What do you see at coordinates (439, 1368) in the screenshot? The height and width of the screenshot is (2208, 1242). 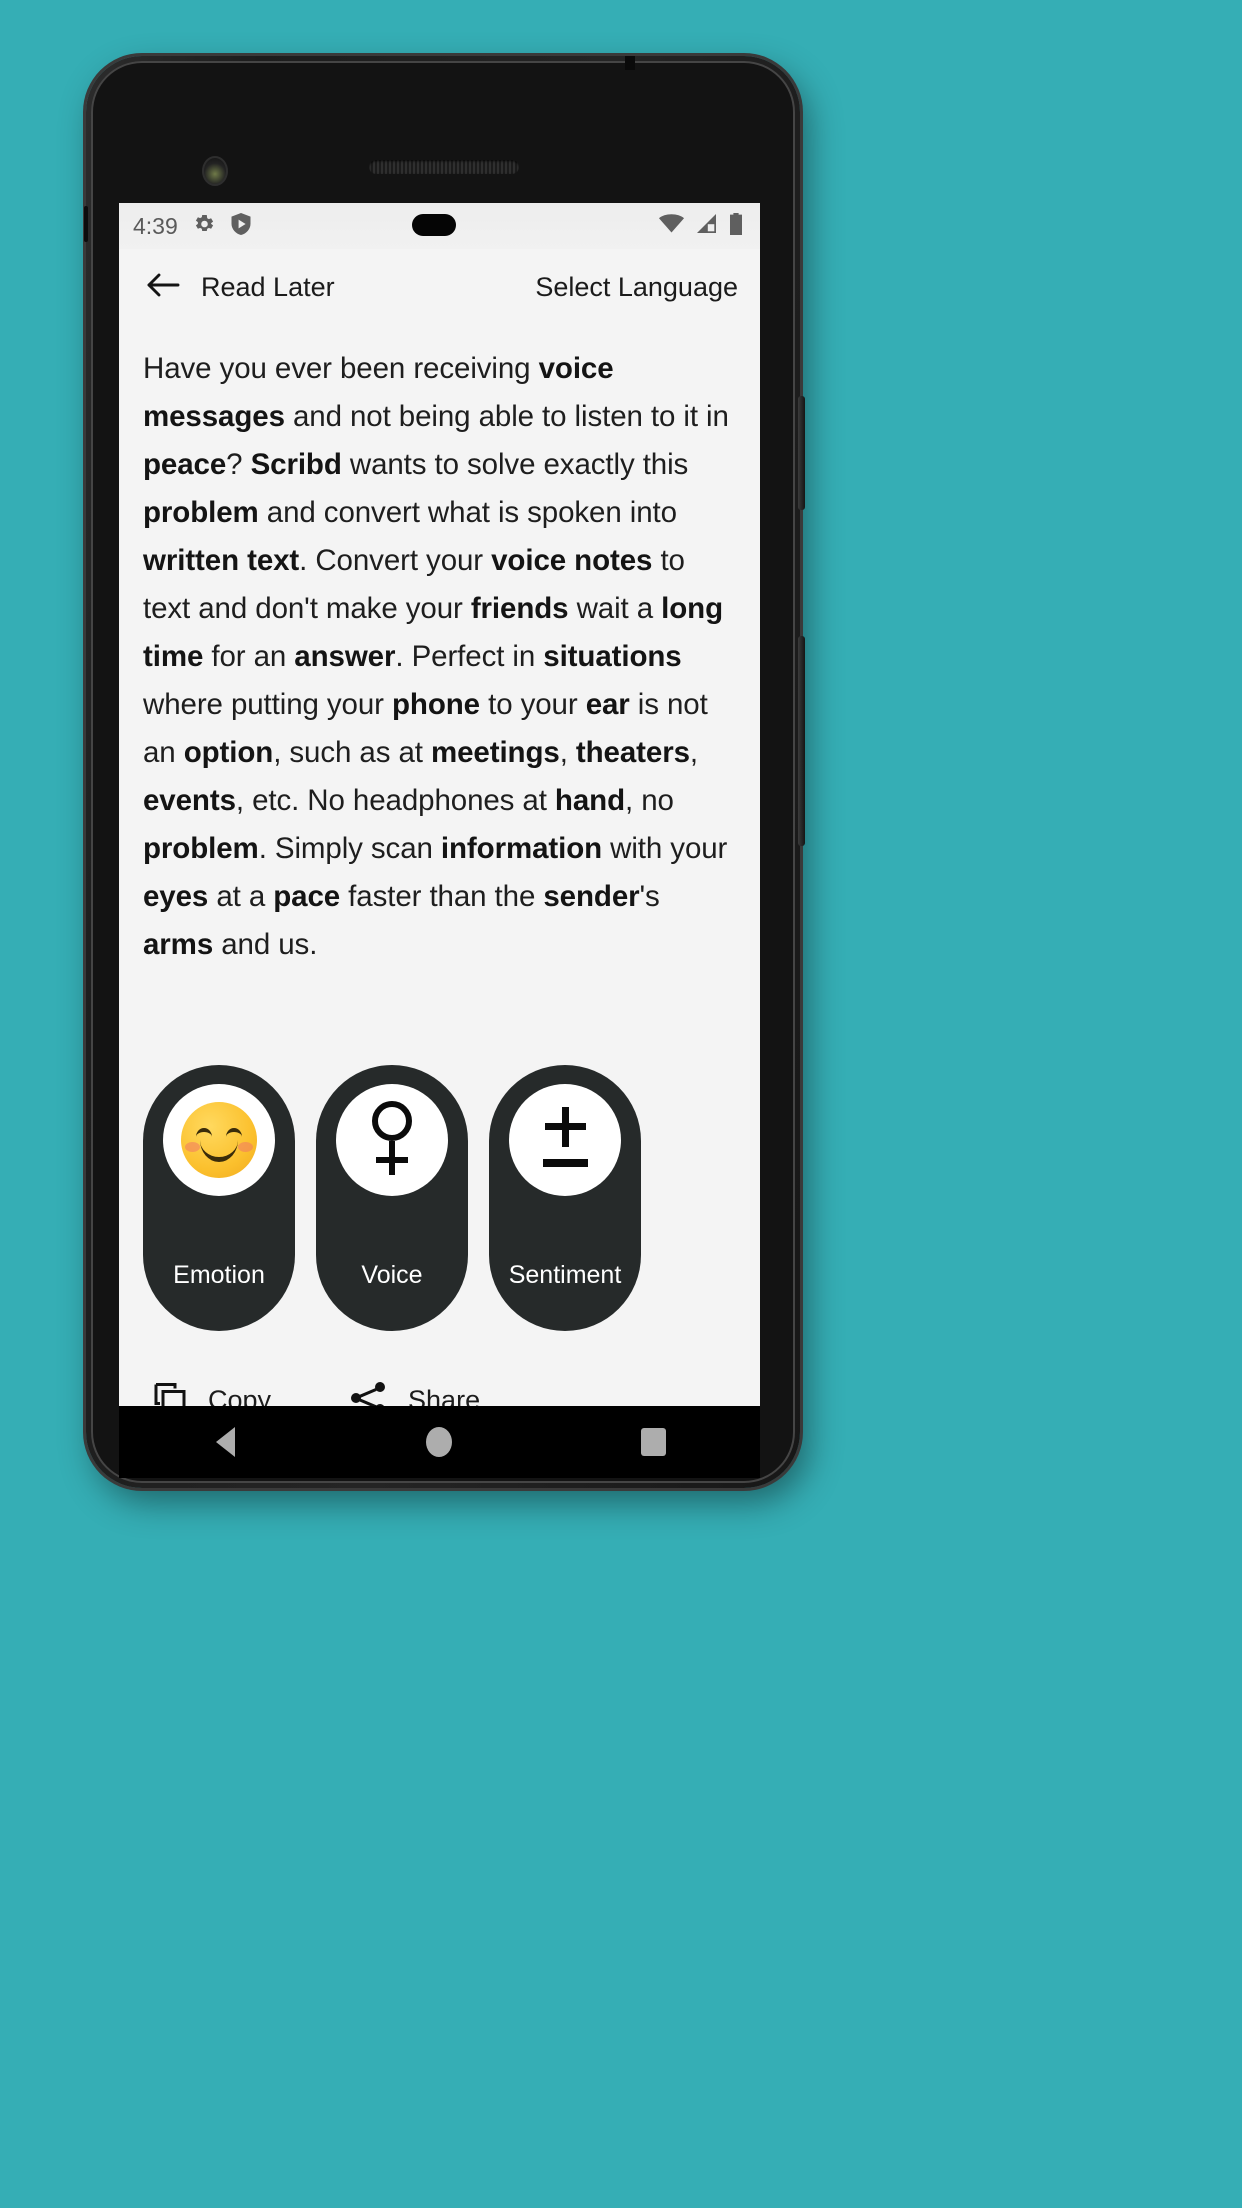 I see `bottom-action-row: Copy Share` at bounding box center [439, 1368].